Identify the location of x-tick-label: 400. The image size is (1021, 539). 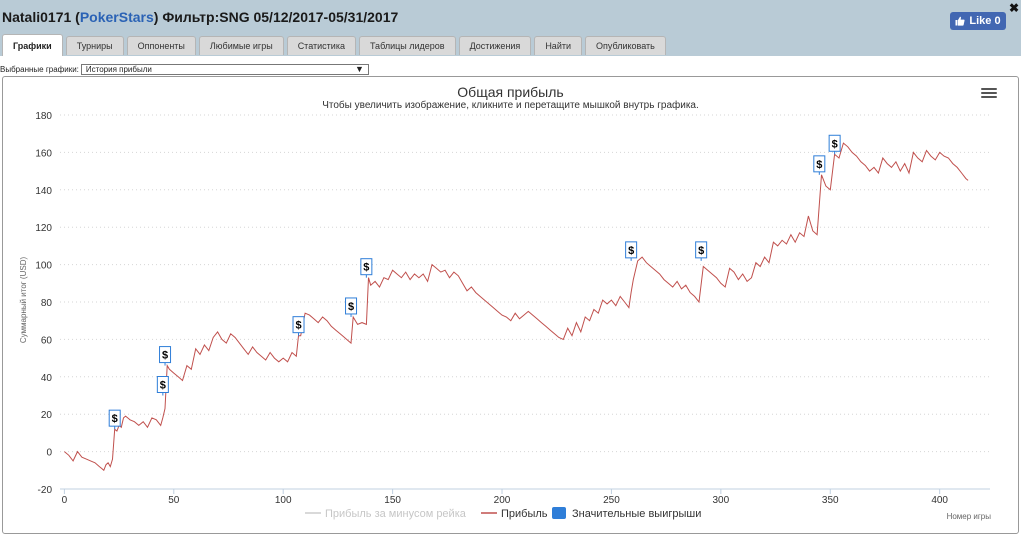
(939, 500).